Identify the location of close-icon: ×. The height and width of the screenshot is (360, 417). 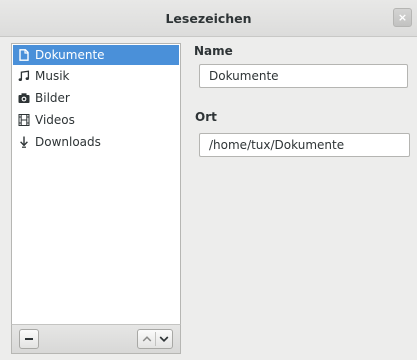
(402, 17).